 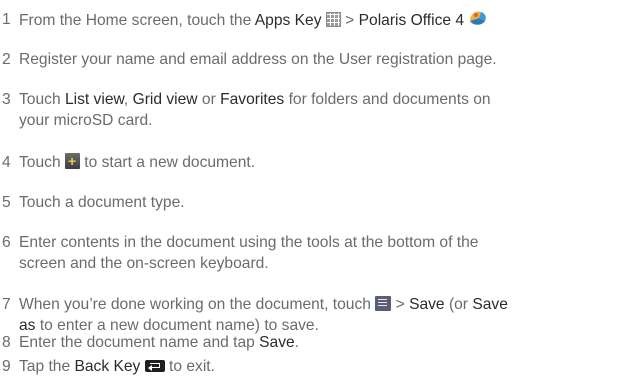 I want to click on text-run: Tap the, so click(x=47, y=366).